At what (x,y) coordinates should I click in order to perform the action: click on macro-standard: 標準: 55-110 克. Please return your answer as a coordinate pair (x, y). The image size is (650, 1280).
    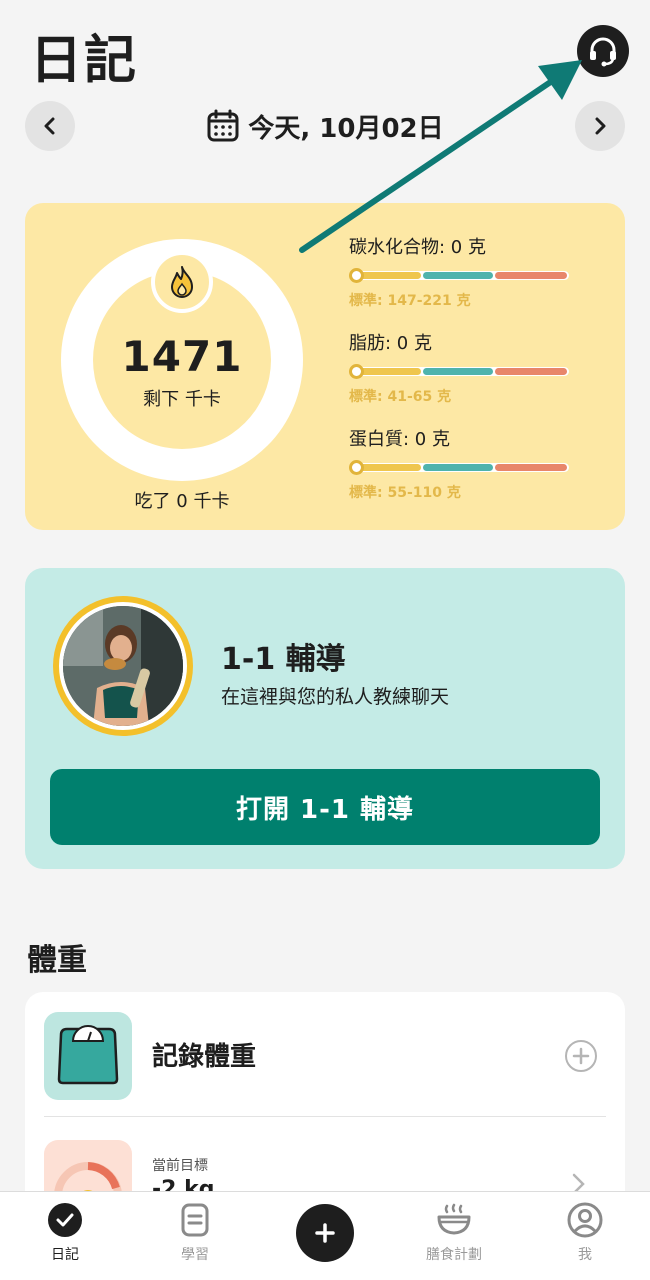
    Looking at the image, I should click on (405, 493).